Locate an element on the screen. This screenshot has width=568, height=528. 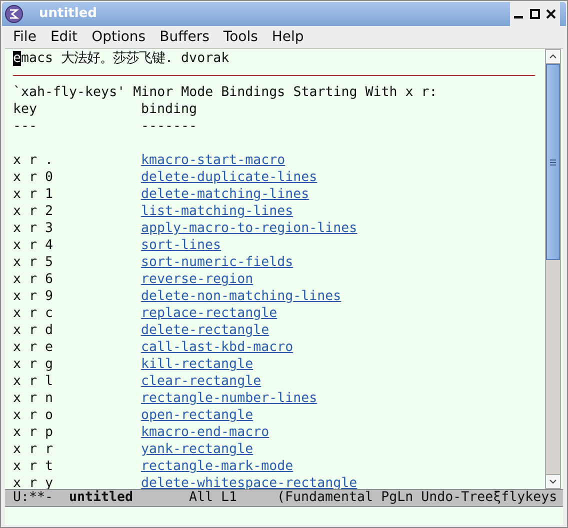
binding-link: rectangle-number-lines is located at coordinates (229, 398).